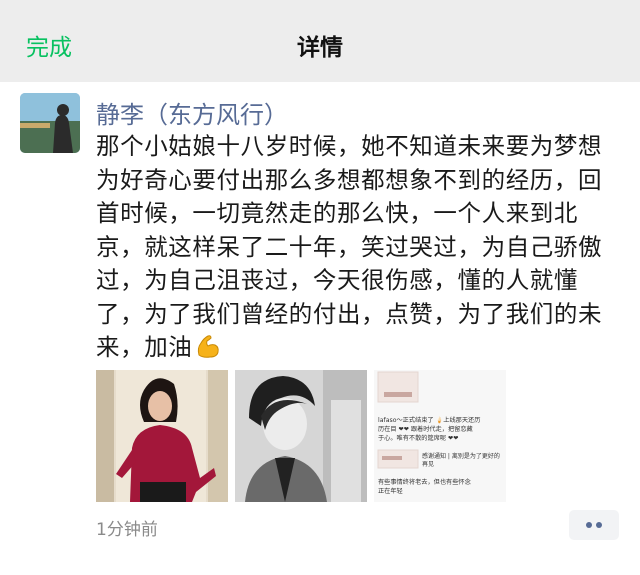 This screenshot has width=640, height=575. I want to click on avatar-image, so click(50, 123).